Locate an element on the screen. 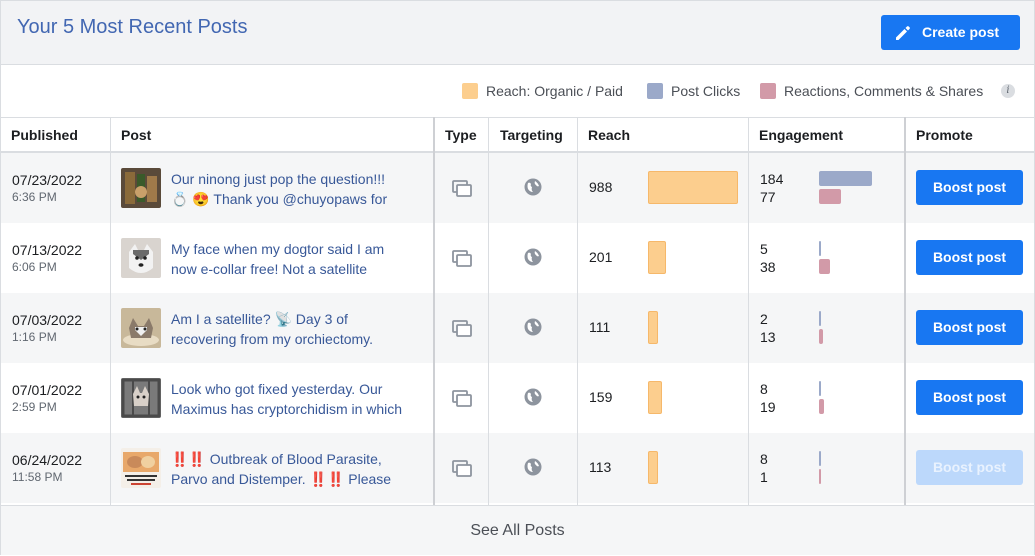  post-text-line2: 💍 😍 Thank you @chuyopaws for is located at coordinates (279, 199).